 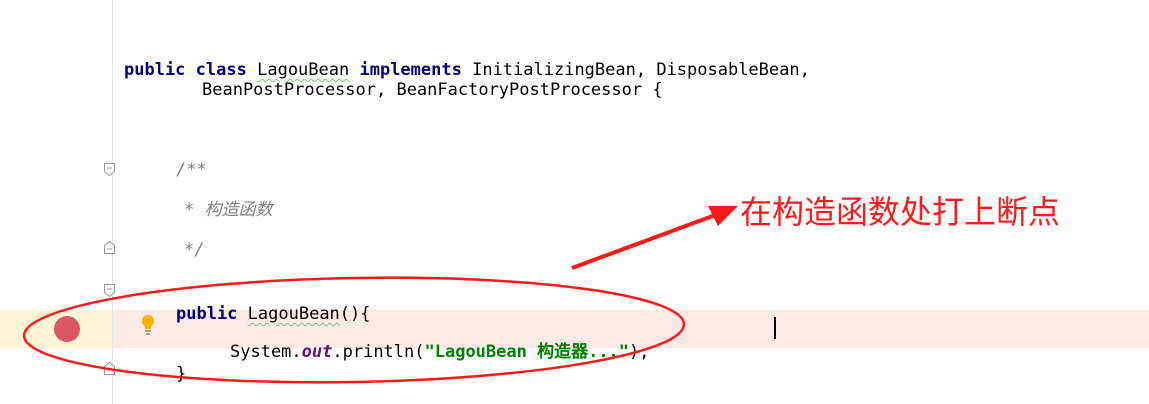 What do you see at coordinates (148, 325) in the screenshot?
I see `lightbulb-icon` at bounding box center [148, 325].